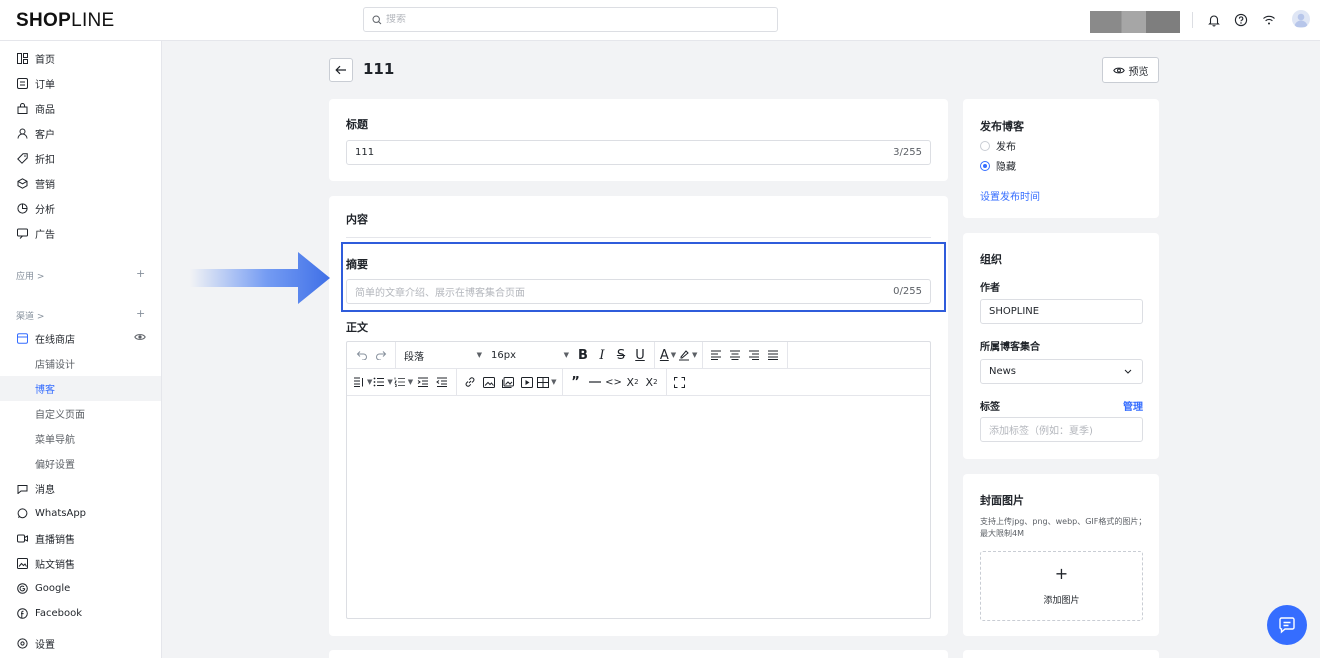 This screenshot has height=658, width=1320. Describe the element at coordinates (80, 463) in the screenshot. I see `sidebar-sub-preferences: 偏好设置` at that location.